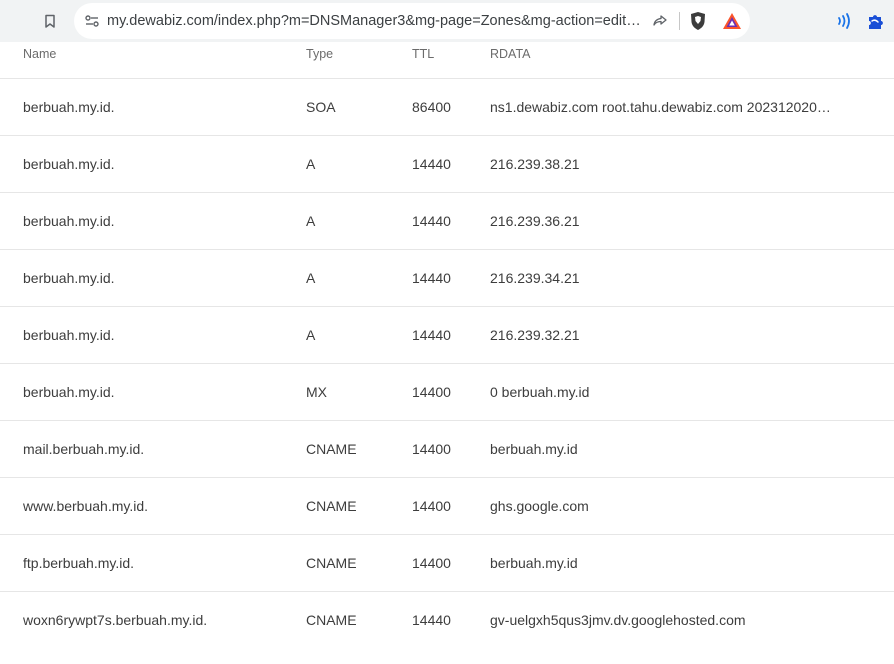 This screenshot has width=894, height=664. What do you see at coordinates (535, 164) in the screenshot?
I see `record-rdata: 216.239.38.21` at bounding box center [535, 164].